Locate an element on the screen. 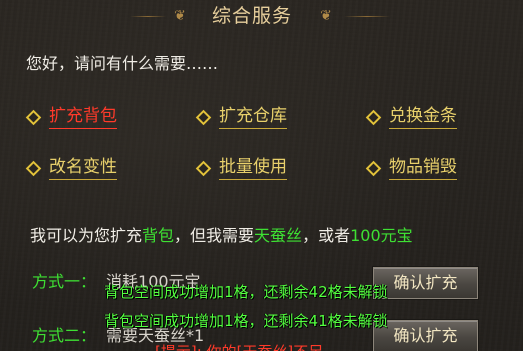 The height and width of the screenshot is (351, 523). info-prefix: 我可以为您扩充 is located at coordinates (86, 235).